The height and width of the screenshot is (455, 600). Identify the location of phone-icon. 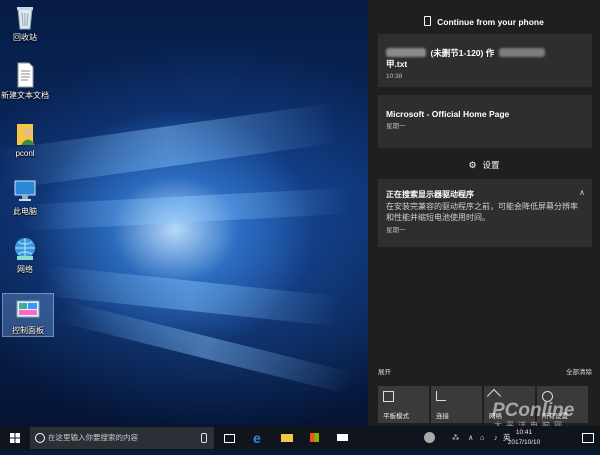
(428, 21).